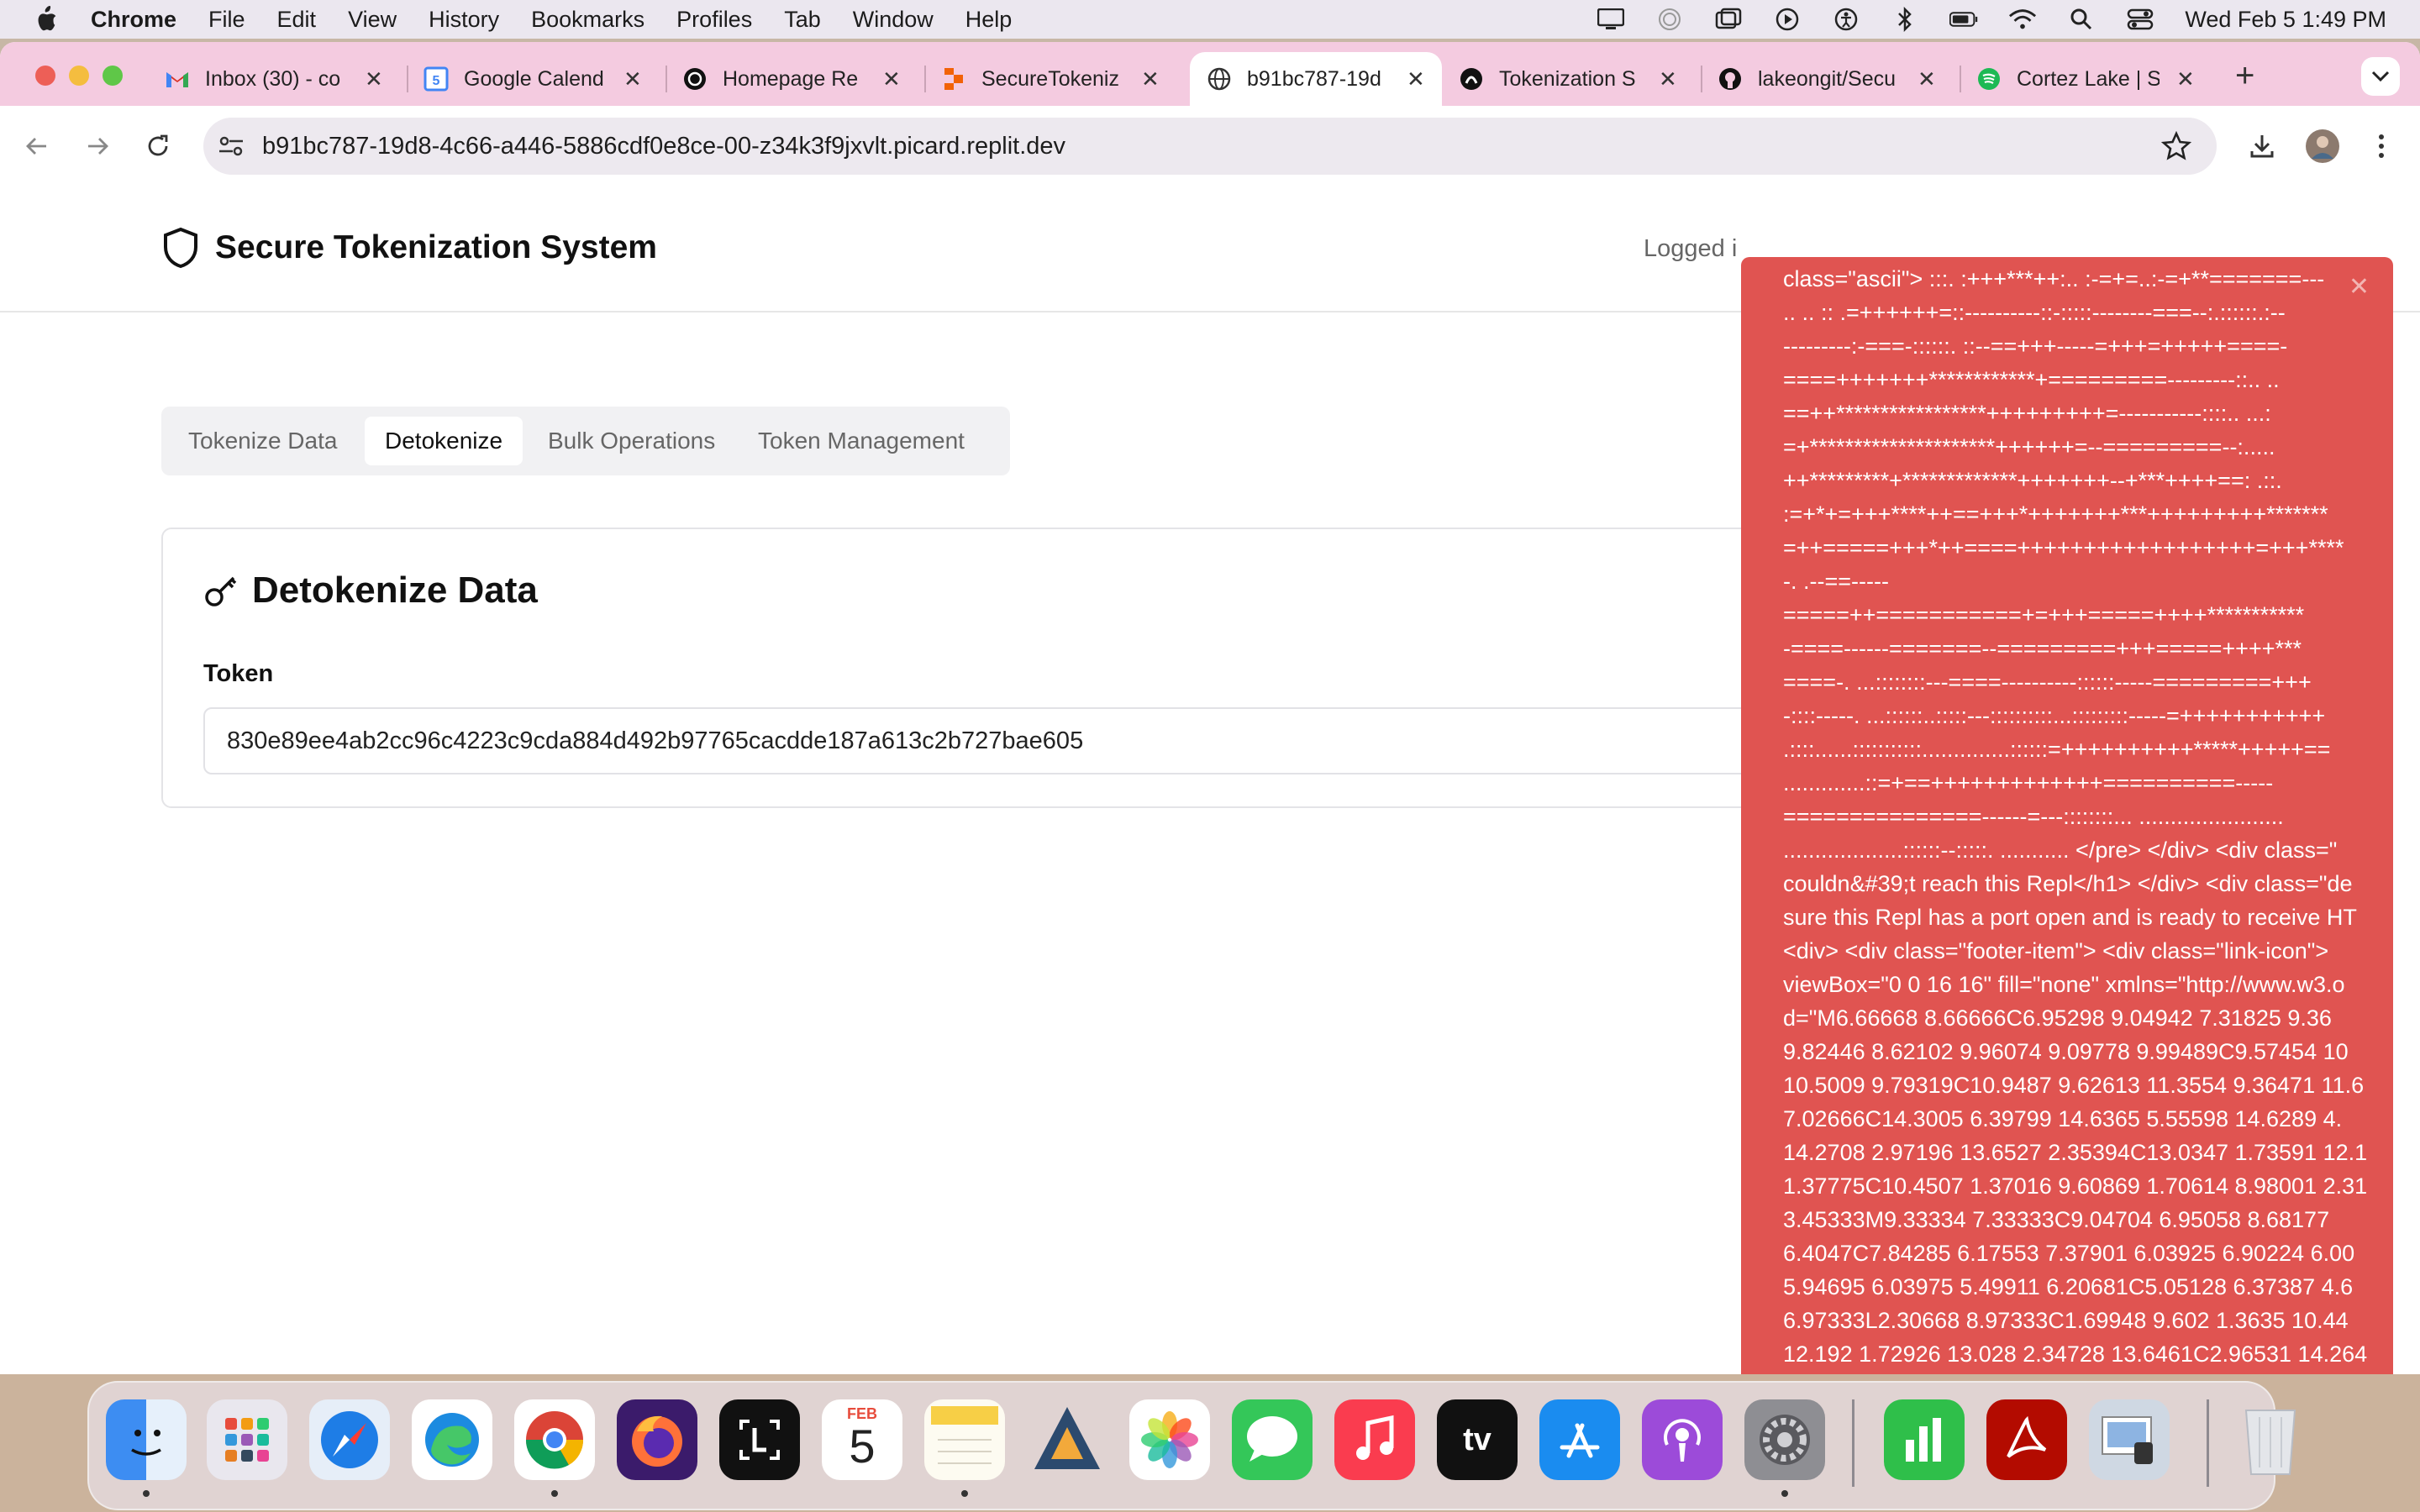 The height and width of the screenshot is (1512, 2420). Describe the element at coordinates (1846, 19) in the screenshot. I see `accessibility-icon` at that location.